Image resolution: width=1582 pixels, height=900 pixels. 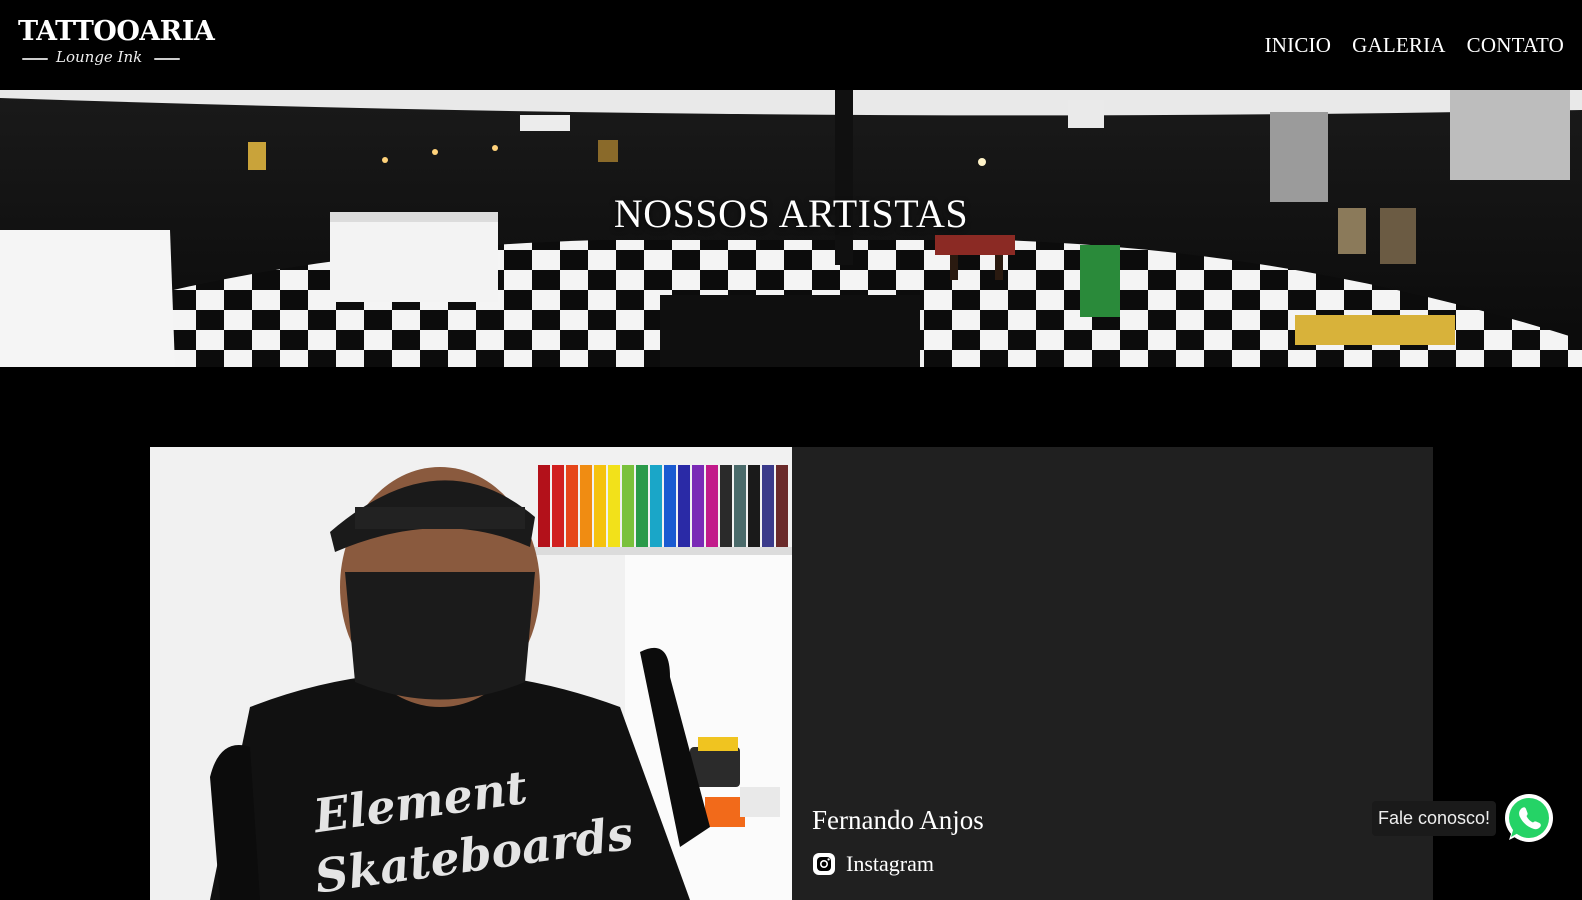 I want to click on instagram-link: Instagram, so click(x=873, y=864).